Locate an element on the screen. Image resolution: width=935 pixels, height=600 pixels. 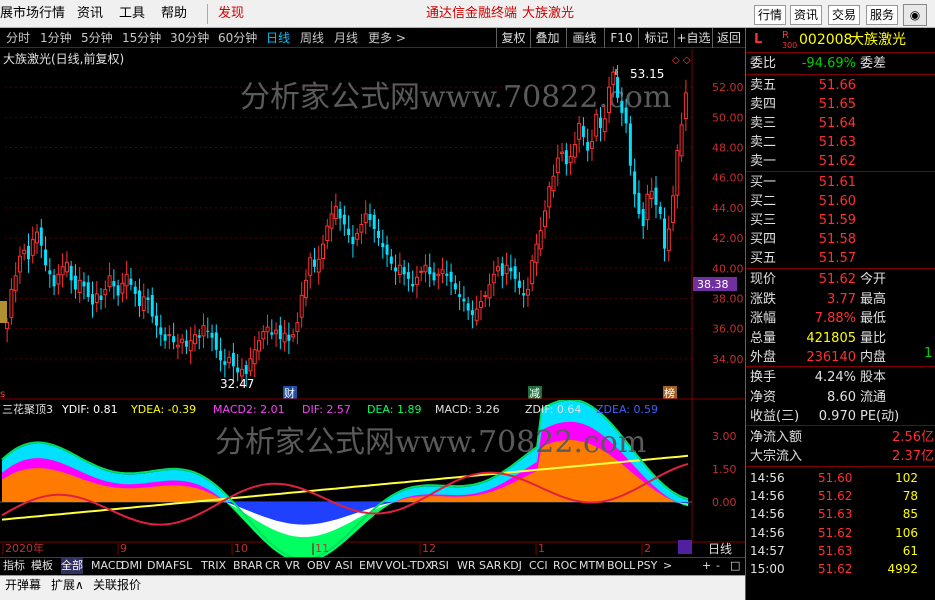
window-control-icon: ◉ is located at coordinates (915, 15).